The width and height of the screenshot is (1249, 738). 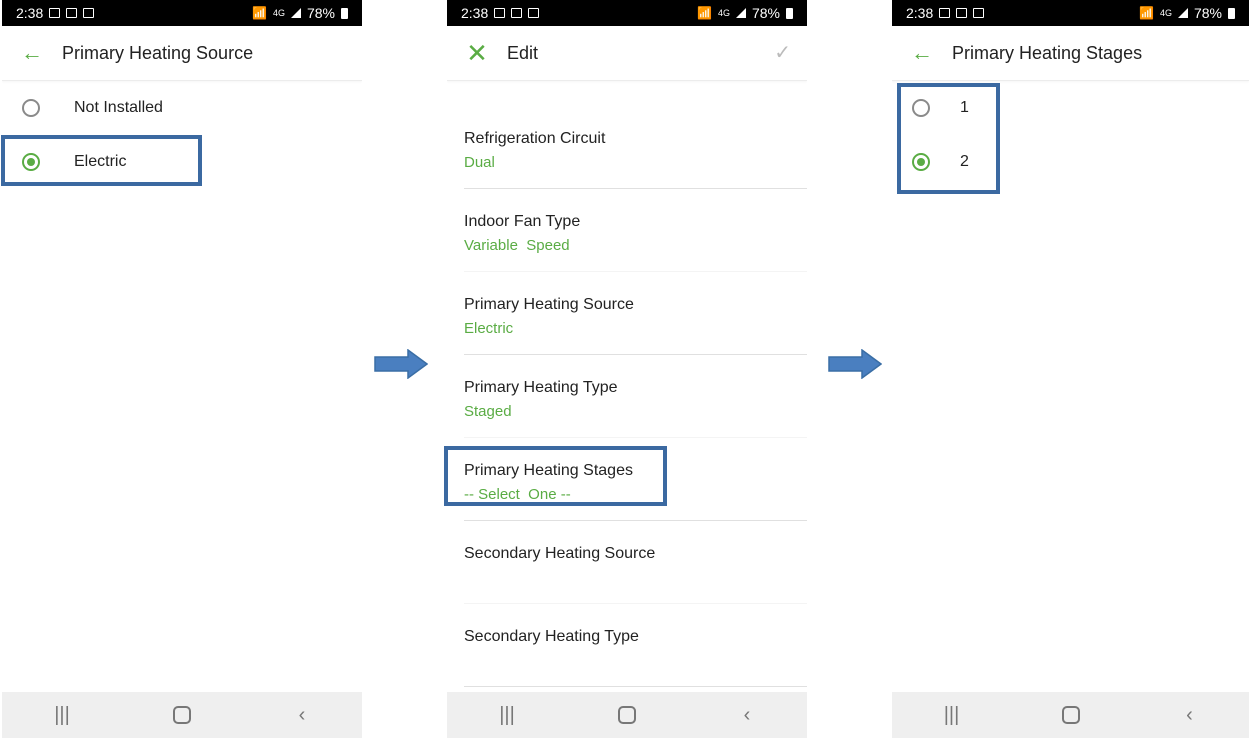 I want to click on list-item-secondary-heating-type: Secondary Heating Type, so click(x=627, y=645).